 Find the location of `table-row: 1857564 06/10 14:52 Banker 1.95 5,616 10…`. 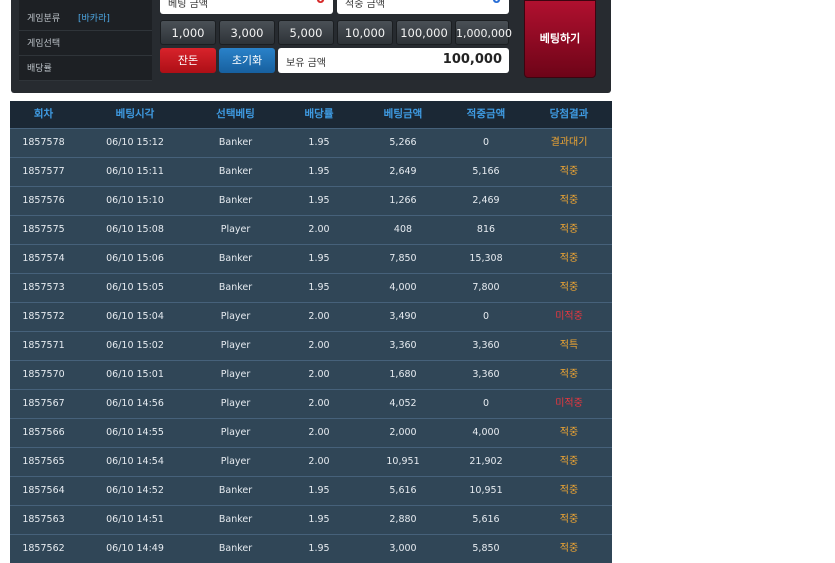

table-row: 1857564 06/10 14:52 Banker 1.95 5,616 10… is located at coordinates (311, 490).